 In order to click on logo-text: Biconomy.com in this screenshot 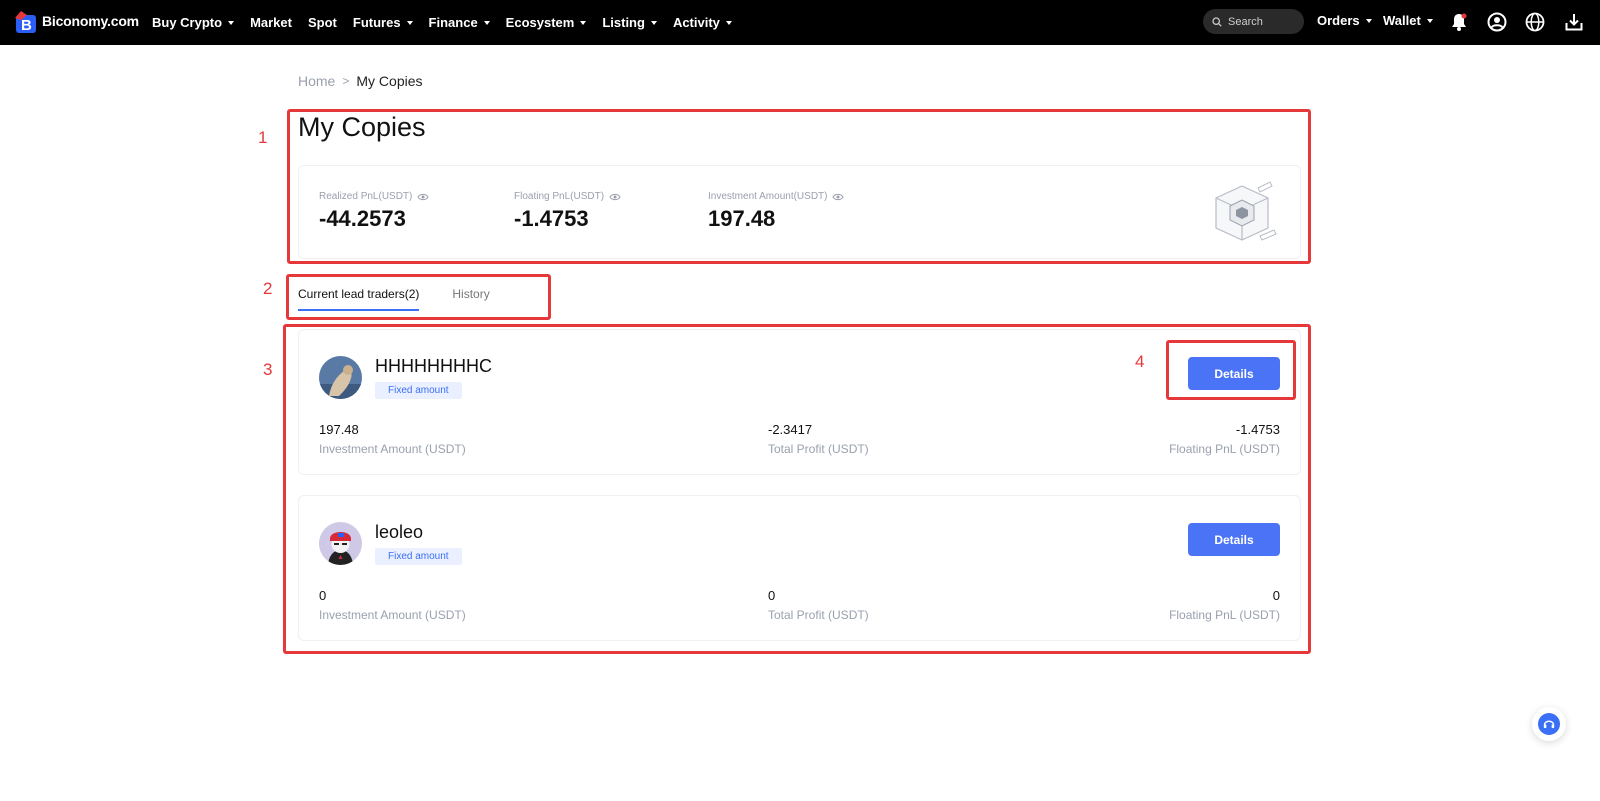, I will do `click(90, 21)`.